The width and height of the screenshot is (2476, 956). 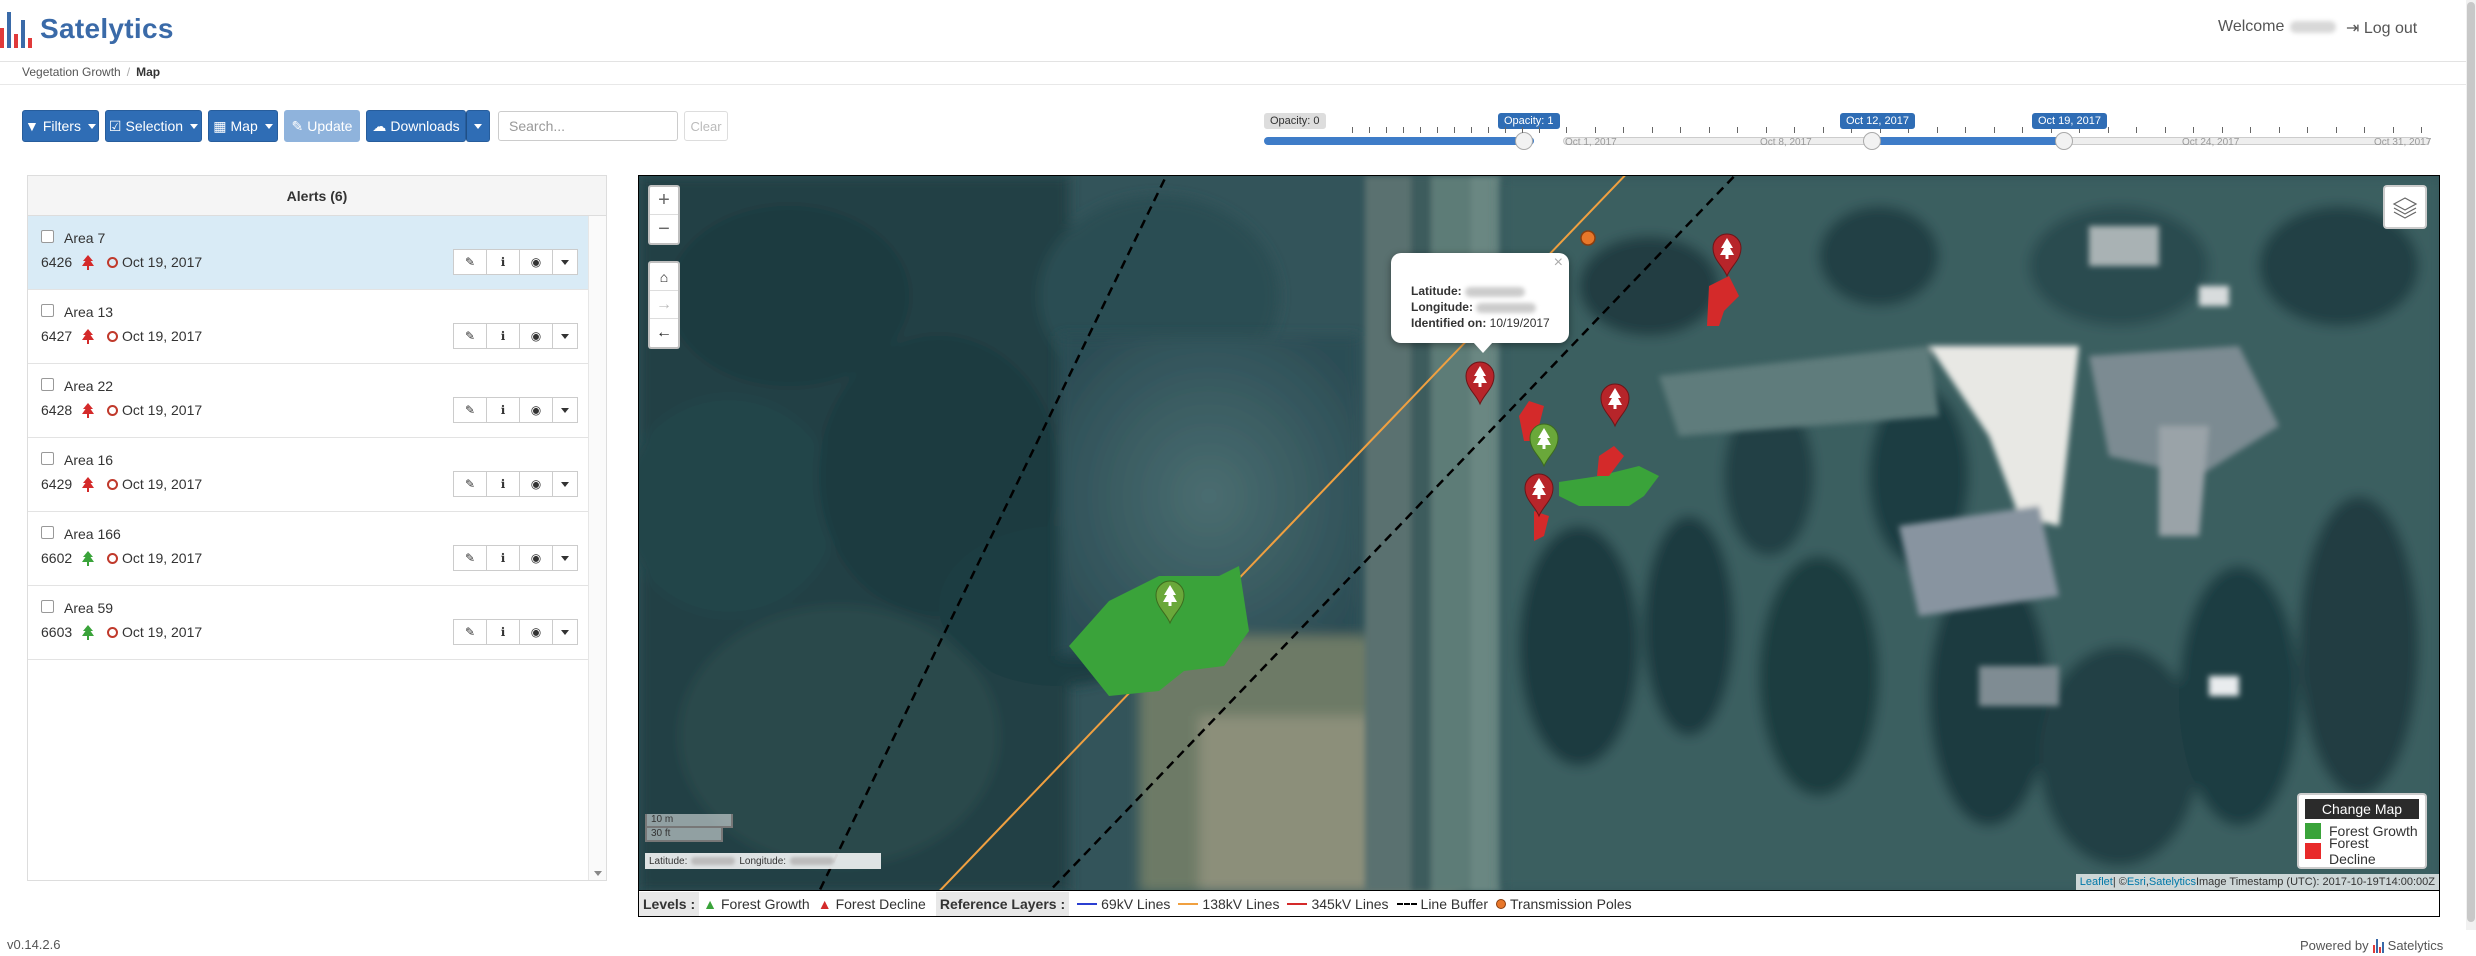 I want to click on alert-id: 6428, so click(x=57, y=410).